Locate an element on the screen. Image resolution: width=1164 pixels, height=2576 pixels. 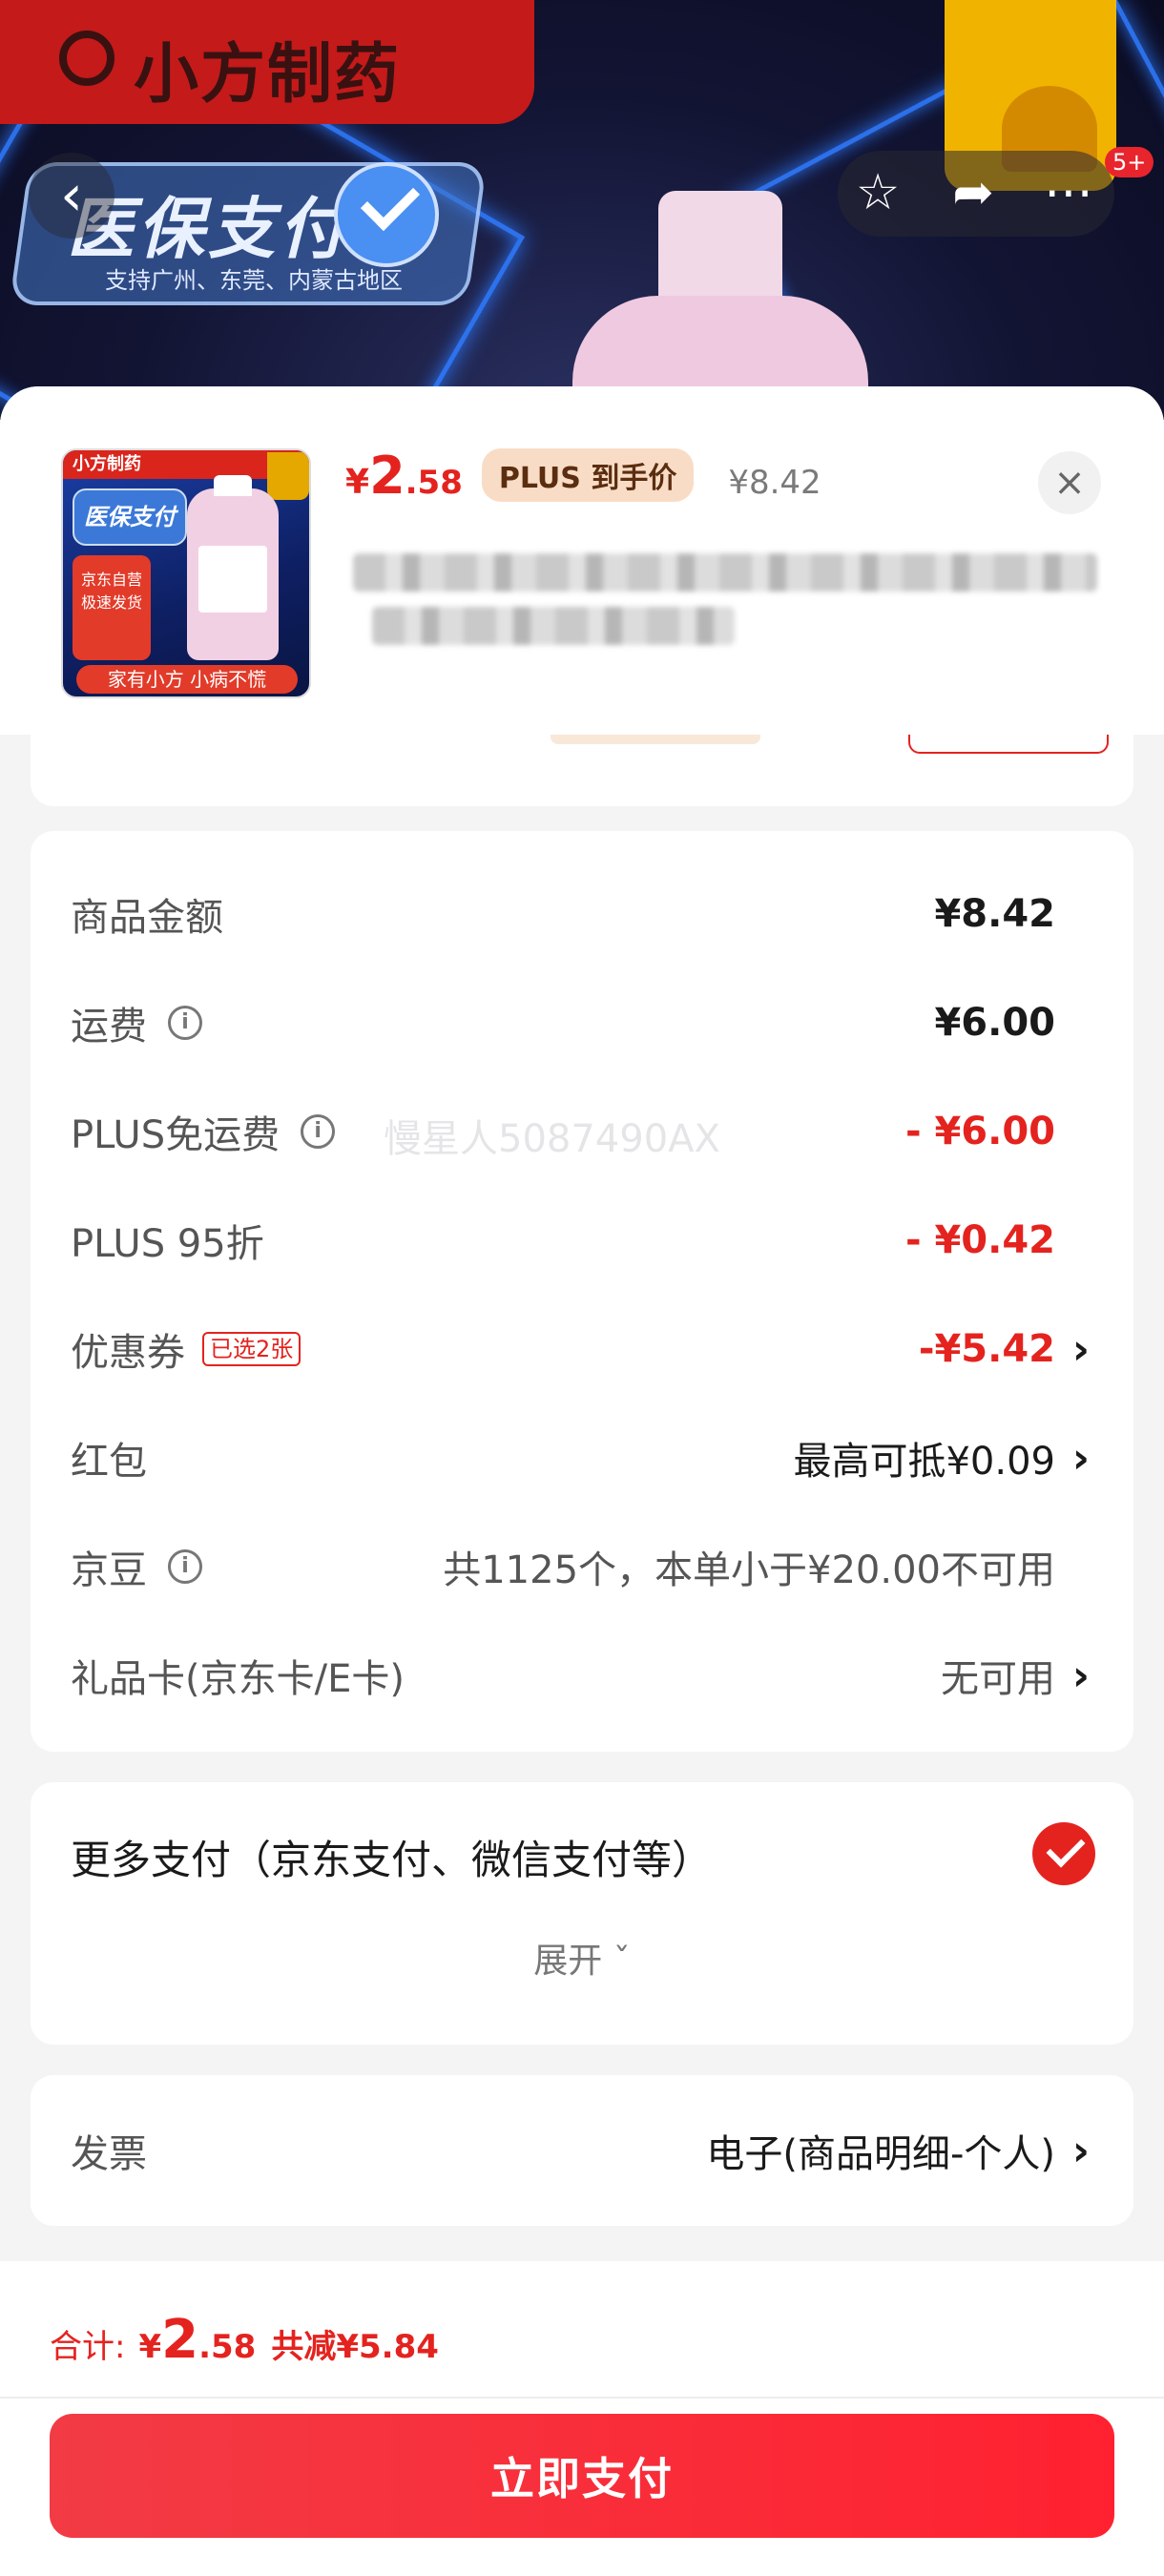
row-invoice: 发票 电子(商品明细-个人) › is located at coordinates (582, 2150).